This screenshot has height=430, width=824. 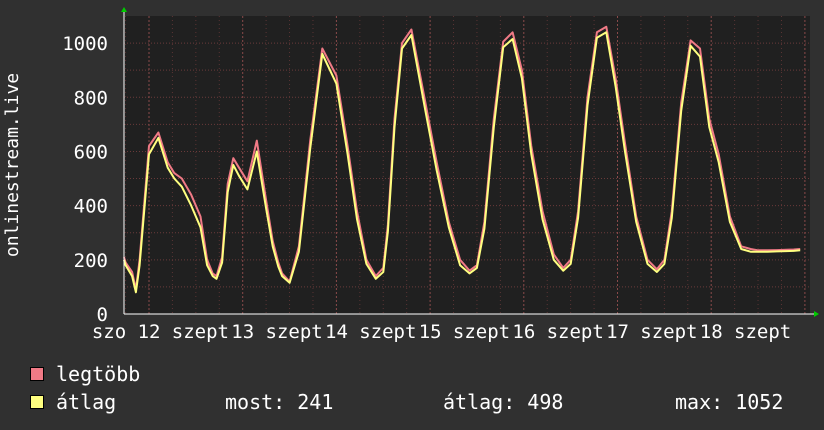 What do you see at coordinates (109, 332) in the screenshot?
I see `x-tick-prefix: szo` at bounding box center [109, 332].